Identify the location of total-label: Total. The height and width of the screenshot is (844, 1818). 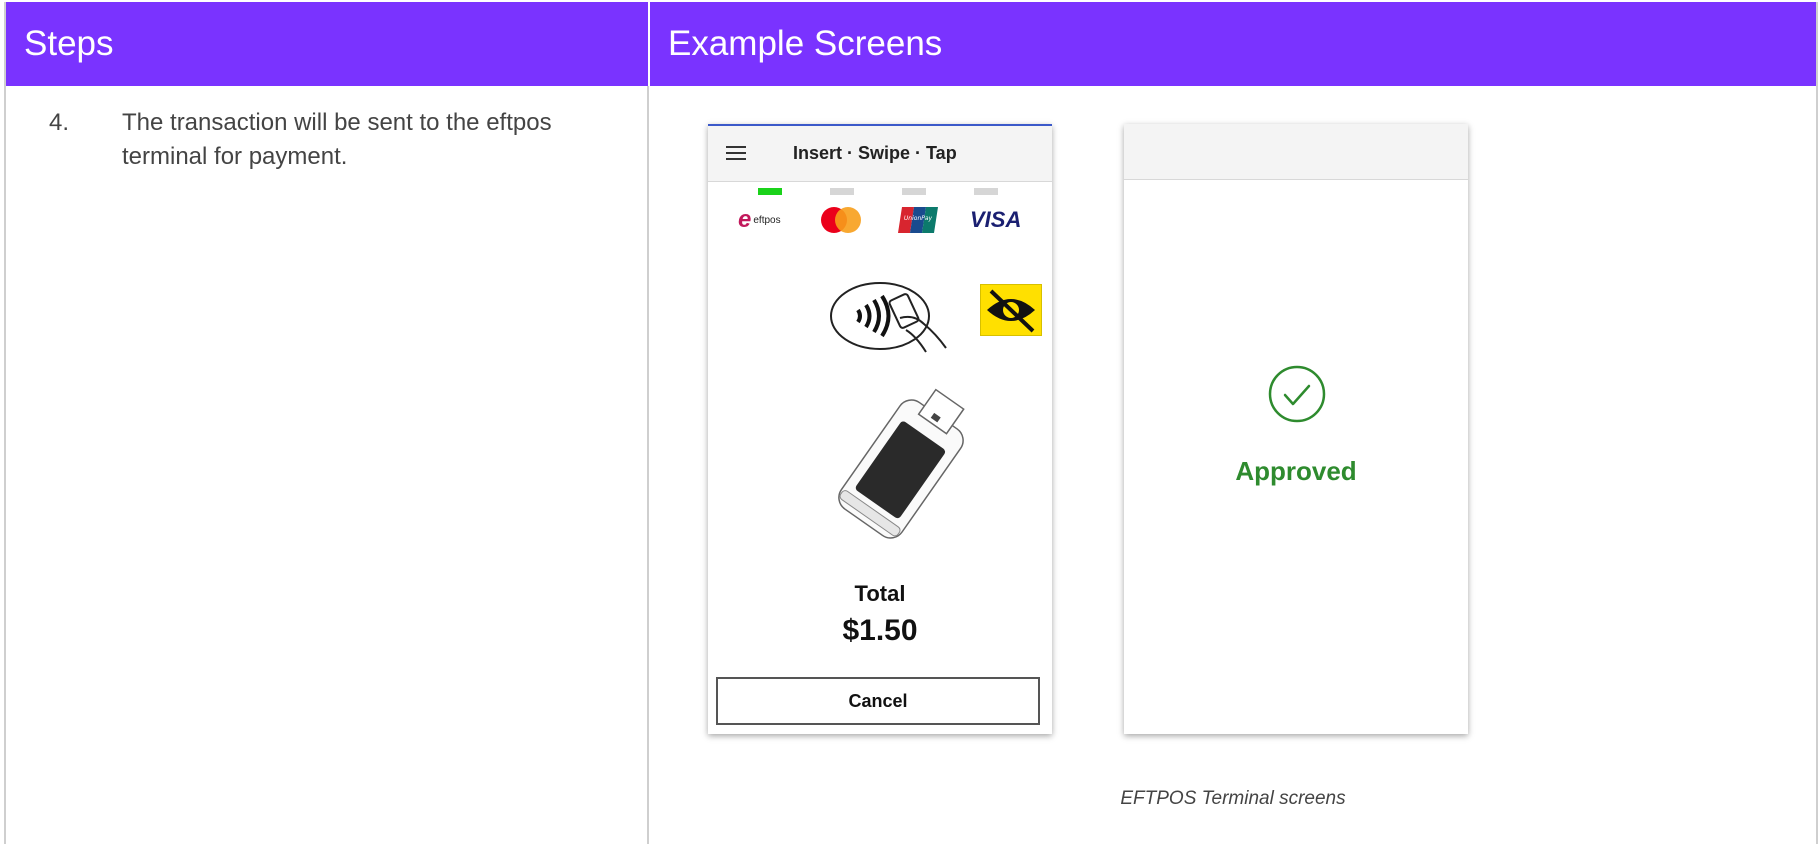
(880, 593).